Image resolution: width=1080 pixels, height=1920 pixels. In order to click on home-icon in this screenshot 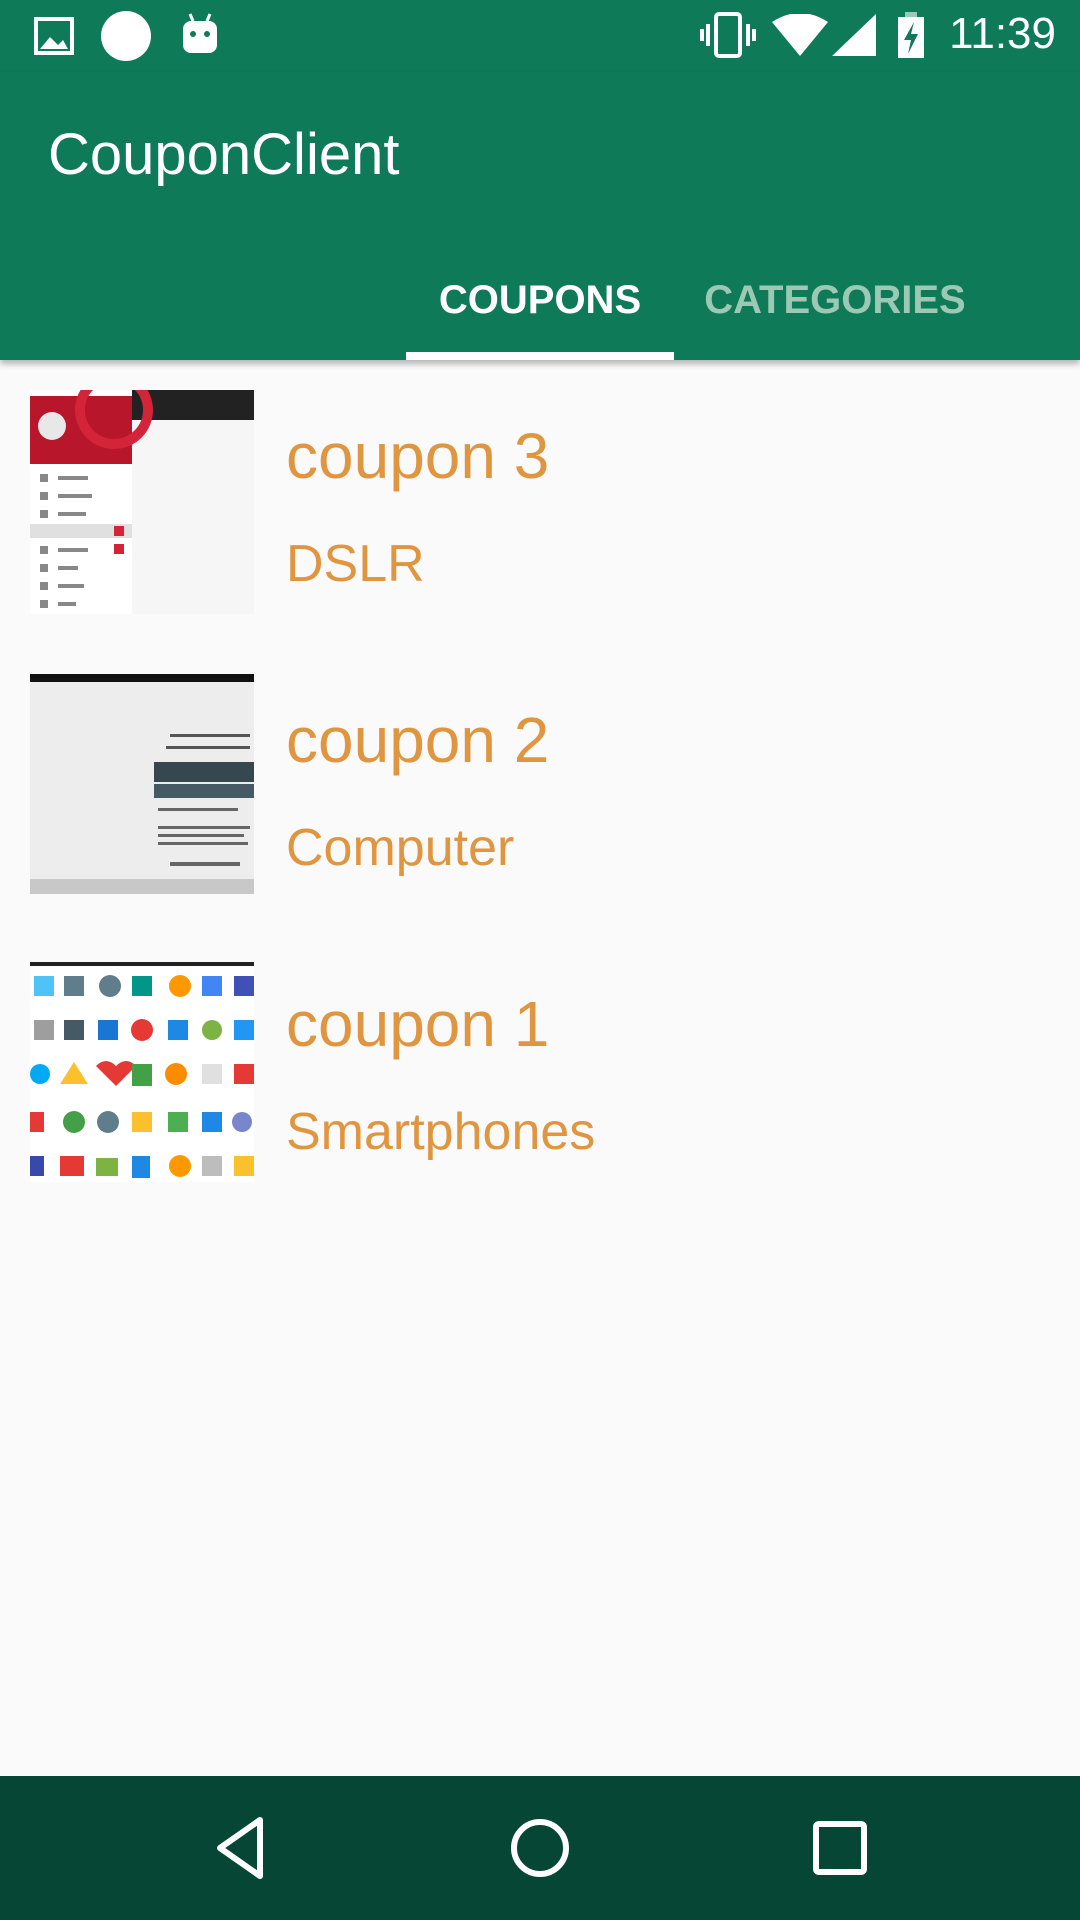, I will do `click(540, 1848)`.